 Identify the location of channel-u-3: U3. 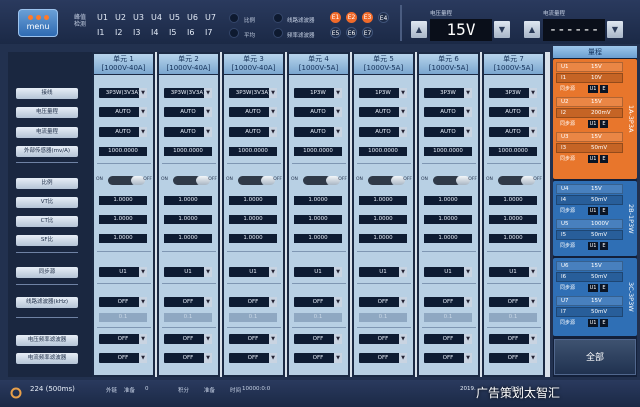
(138, 17).